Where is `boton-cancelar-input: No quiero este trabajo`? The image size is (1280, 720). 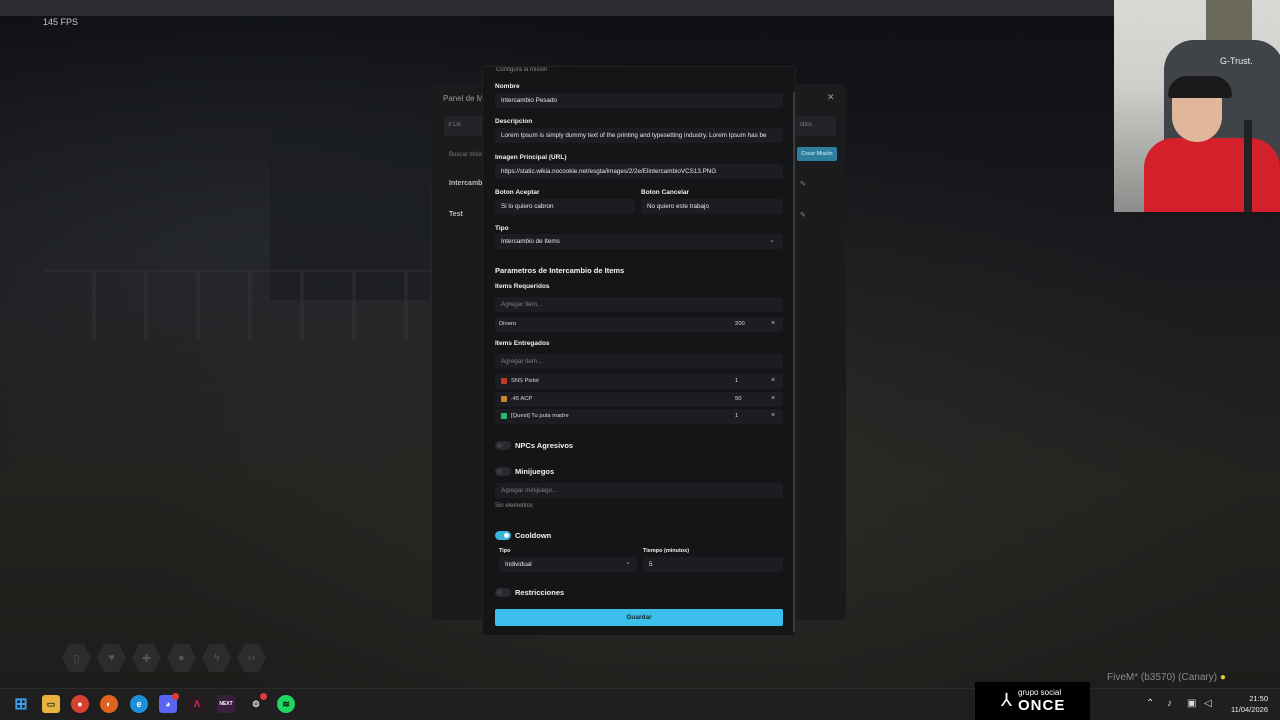
boton-cancelar-input: No quiero este trabajo is located at coordinates (712, 206).